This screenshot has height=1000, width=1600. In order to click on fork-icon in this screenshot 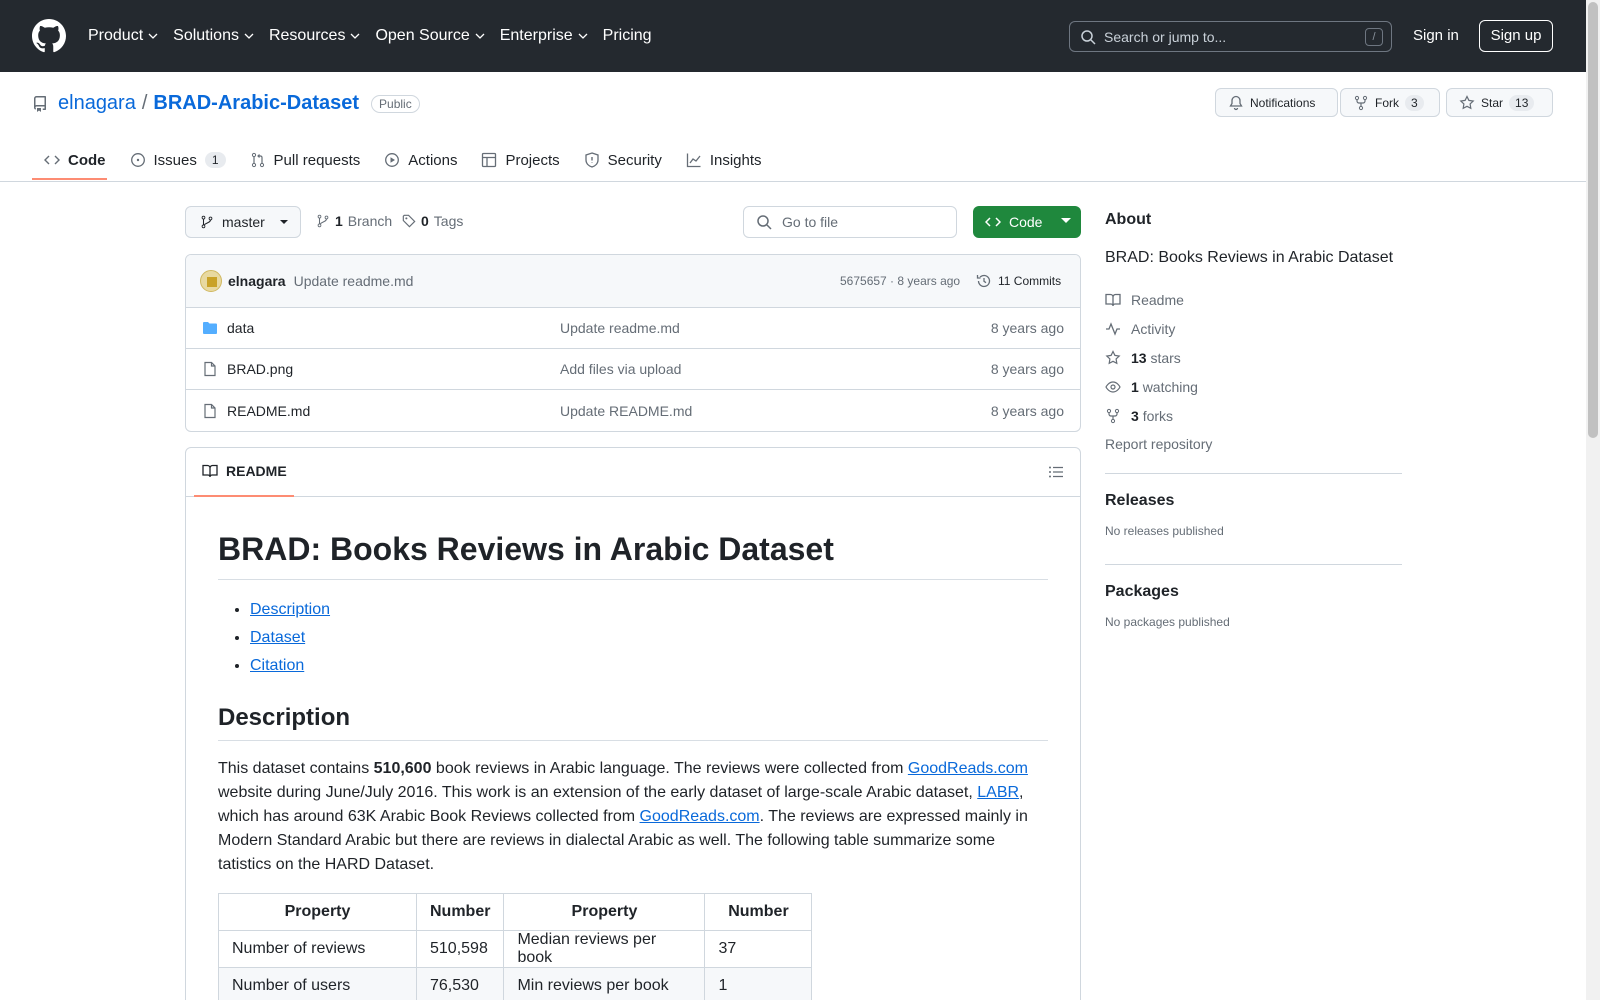, I will do `click(1113, 415)`.